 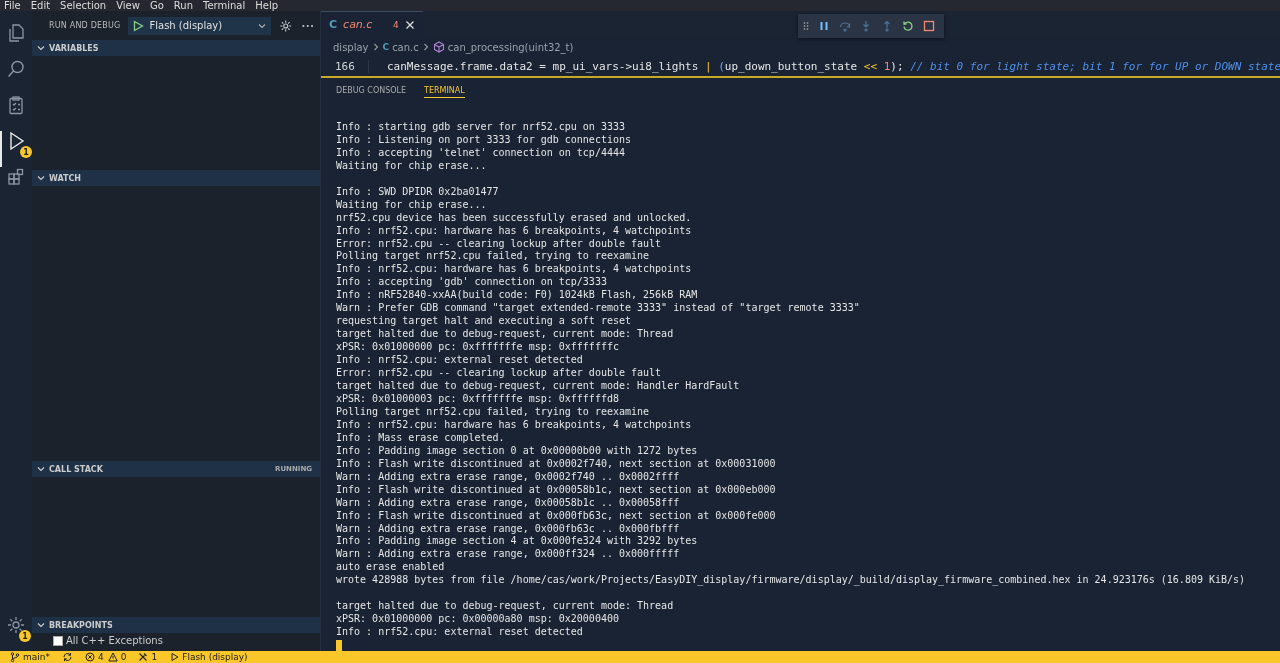 I want to click on terminal-line: Warn : Prefer GDB command "target extended-remote 3333" instead of "target remote 3333", so click(x=598, y=309).